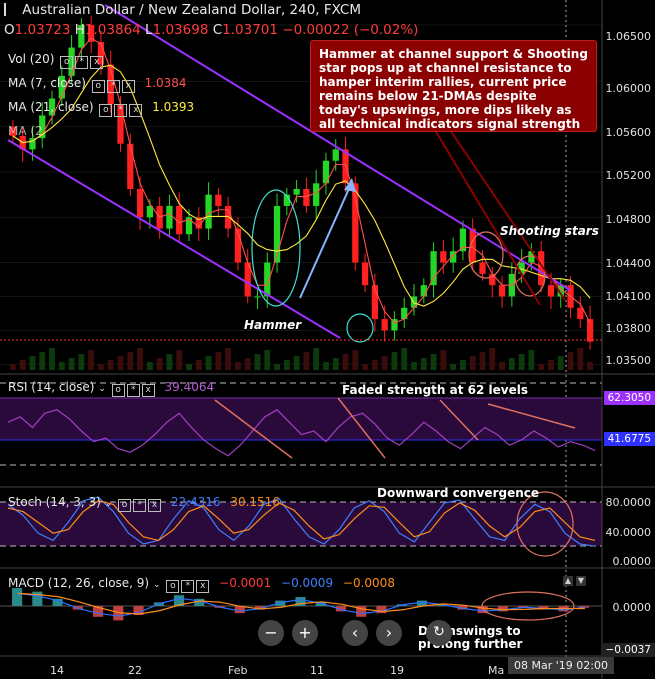  What do you see at coordinates (628, 650) in the screenshot?
I see `macd-neg-tag: −0.0037` at bounding box center [628, 650].